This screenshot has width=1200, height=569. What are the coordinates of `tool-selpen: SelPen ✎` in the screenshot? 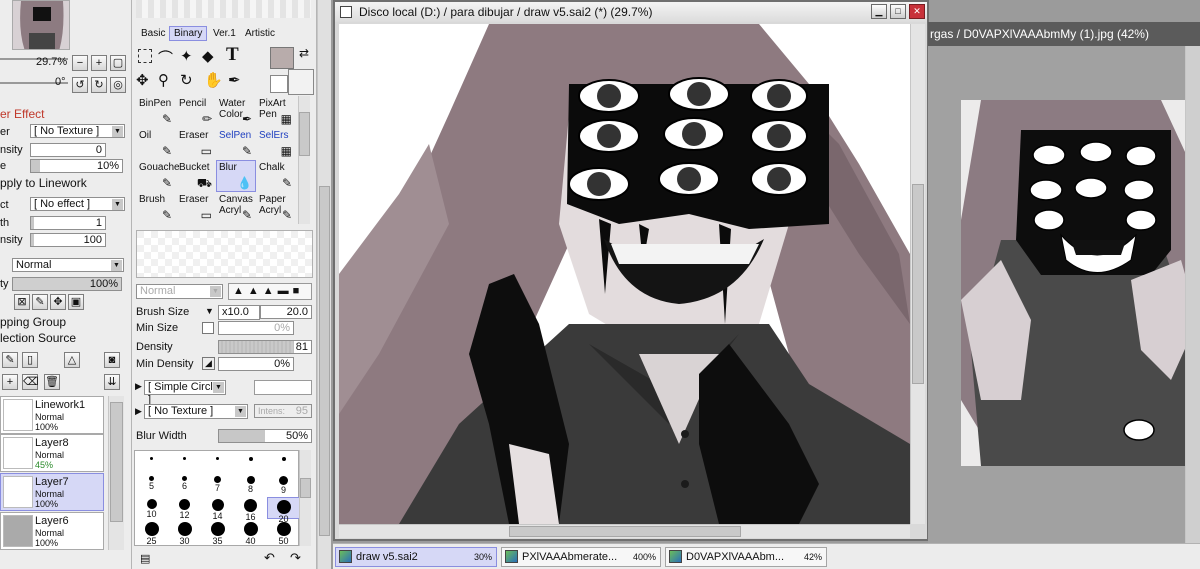 It's located at (236, 144).